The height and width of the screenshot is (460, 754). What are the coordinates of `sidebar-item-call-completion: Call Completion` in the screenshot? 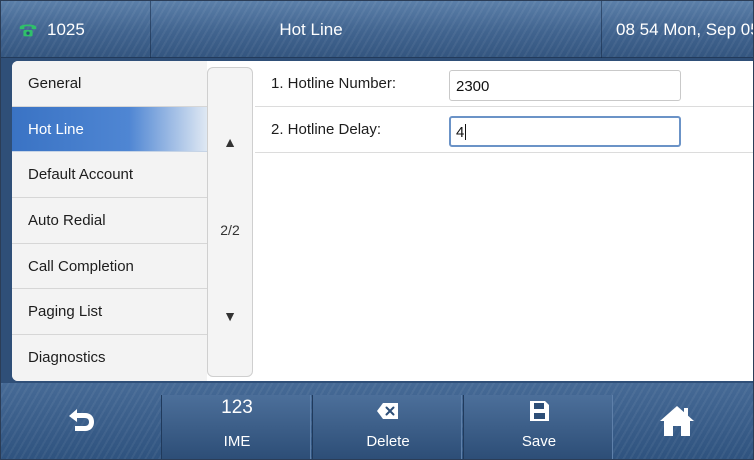 It's located at (109, 267).